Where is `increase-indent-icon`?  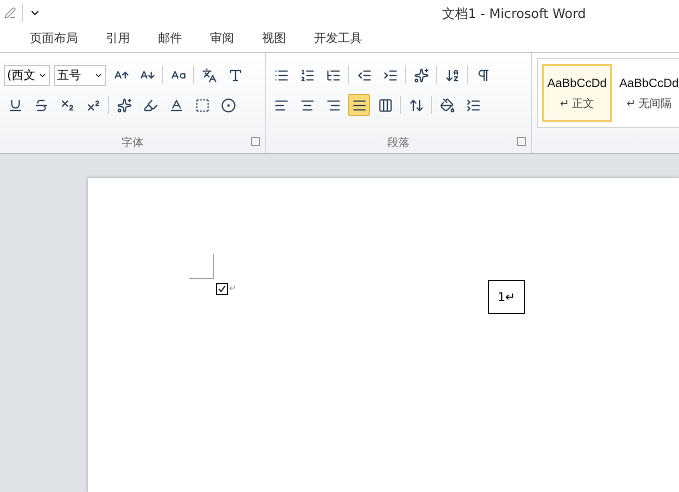 increase-indent-icon is located at coordinates (390, 75).